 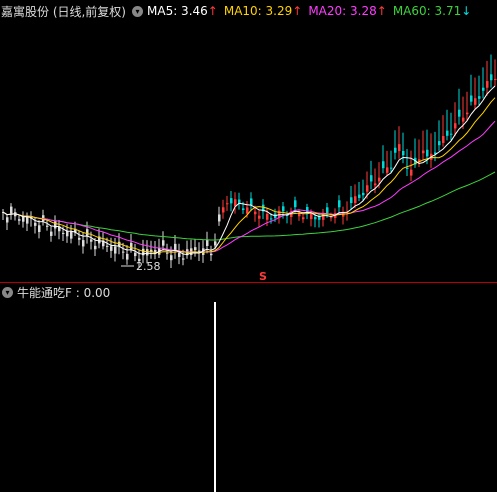 I want to click on indicator-label: 牛能通吃F : 0.00, so click(x=64, y=292).